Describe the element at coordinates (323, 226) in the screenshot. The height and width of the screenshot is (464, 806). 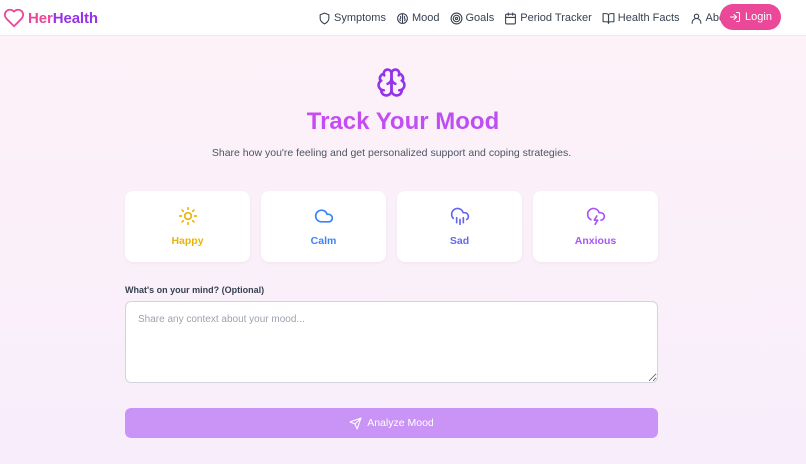
I see `mood-option-calm: Calm` at that location.